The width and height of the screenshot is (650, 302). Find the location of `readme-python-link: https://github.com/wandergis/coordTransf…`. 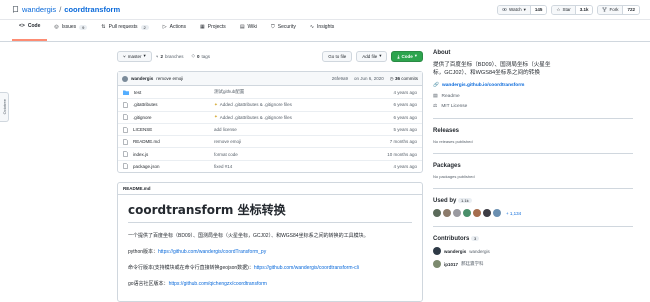

readme-python-link: https://github.com/wandergis/coordTransf… is located at coordinates (212, 252).